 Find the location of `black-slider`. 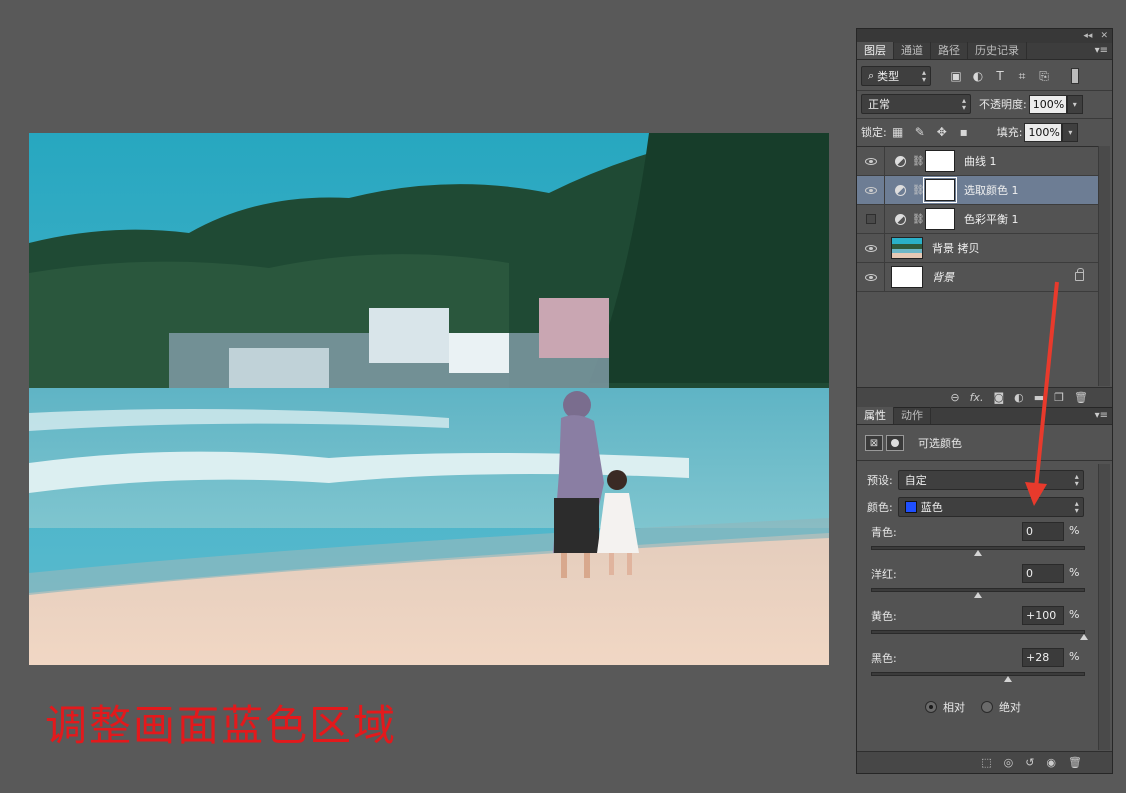

black-slider is located at coordinates (978, 677).